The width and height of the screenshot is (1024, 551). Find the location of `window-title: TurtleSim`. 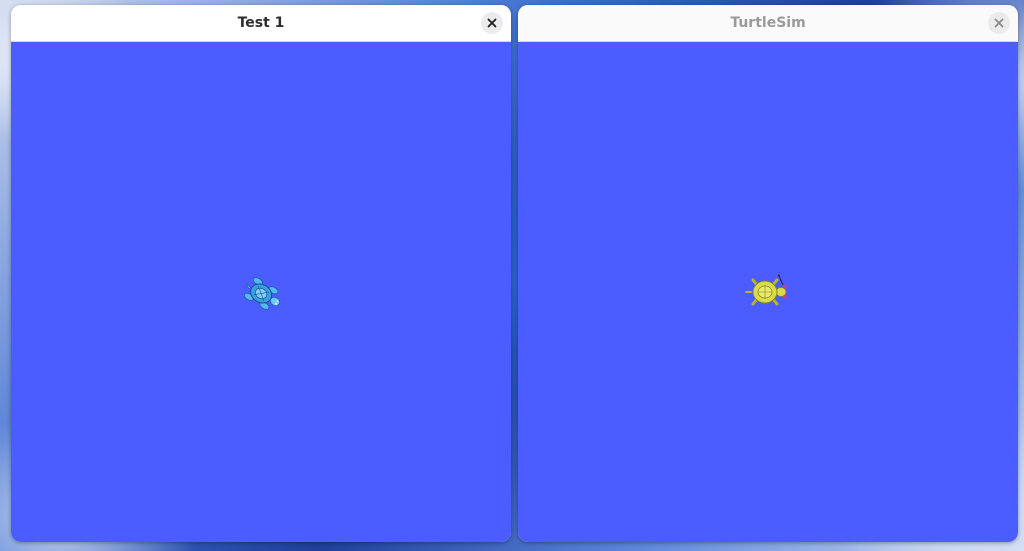

window-title: TurtleSim is located at coordinates (768, 23).